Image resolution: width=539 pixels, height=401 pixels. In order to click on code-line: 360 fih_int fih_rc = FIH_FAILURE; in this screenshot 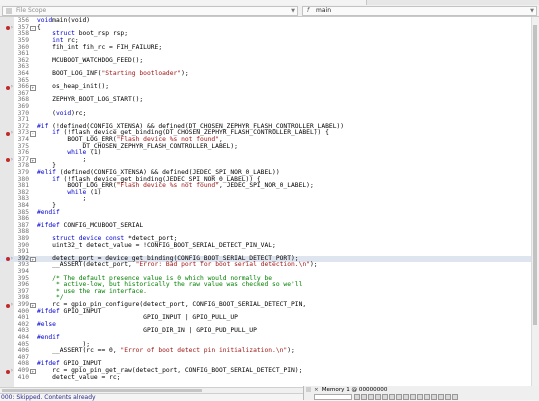, I will do `click(269, 47)`.